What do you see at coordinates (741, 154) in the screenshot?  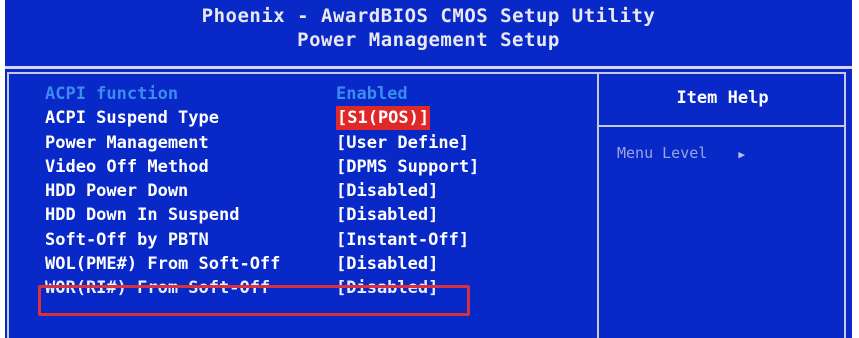 I see `triangle-right-icon: ▶` at bounding box center [741, 154].